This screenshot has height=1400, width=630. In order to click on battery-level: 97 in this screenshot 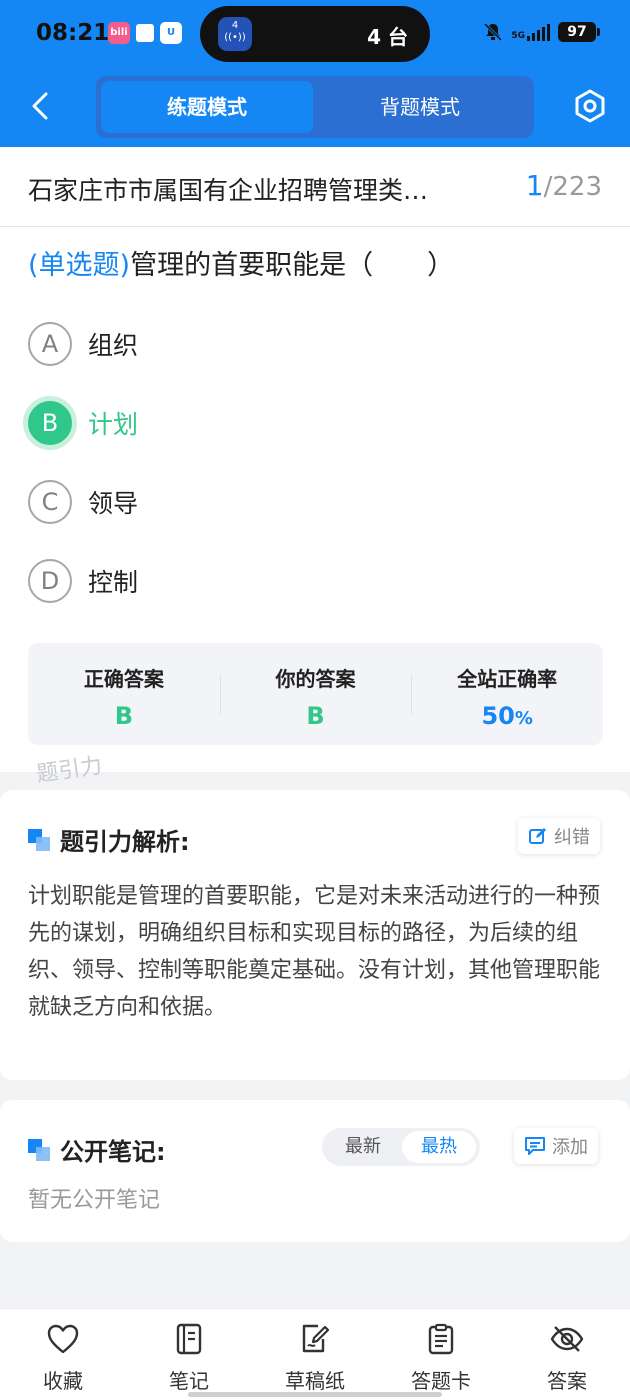, I will do `click(577, 32)`.